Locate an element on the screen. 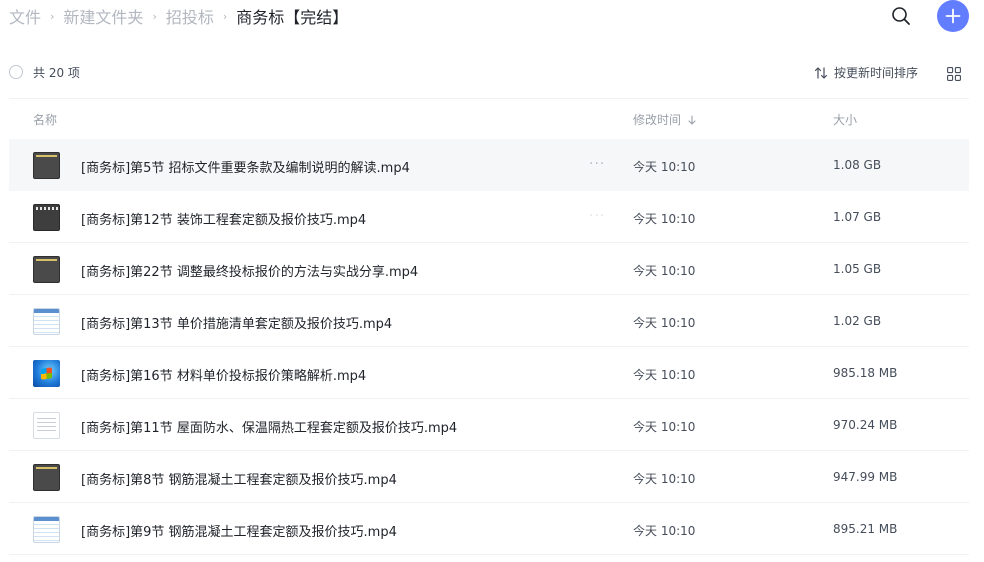 Image resolution: width=984 pixels, height=562 pixels. file-size: 970.24 MB is located at coordinates (865, 425).